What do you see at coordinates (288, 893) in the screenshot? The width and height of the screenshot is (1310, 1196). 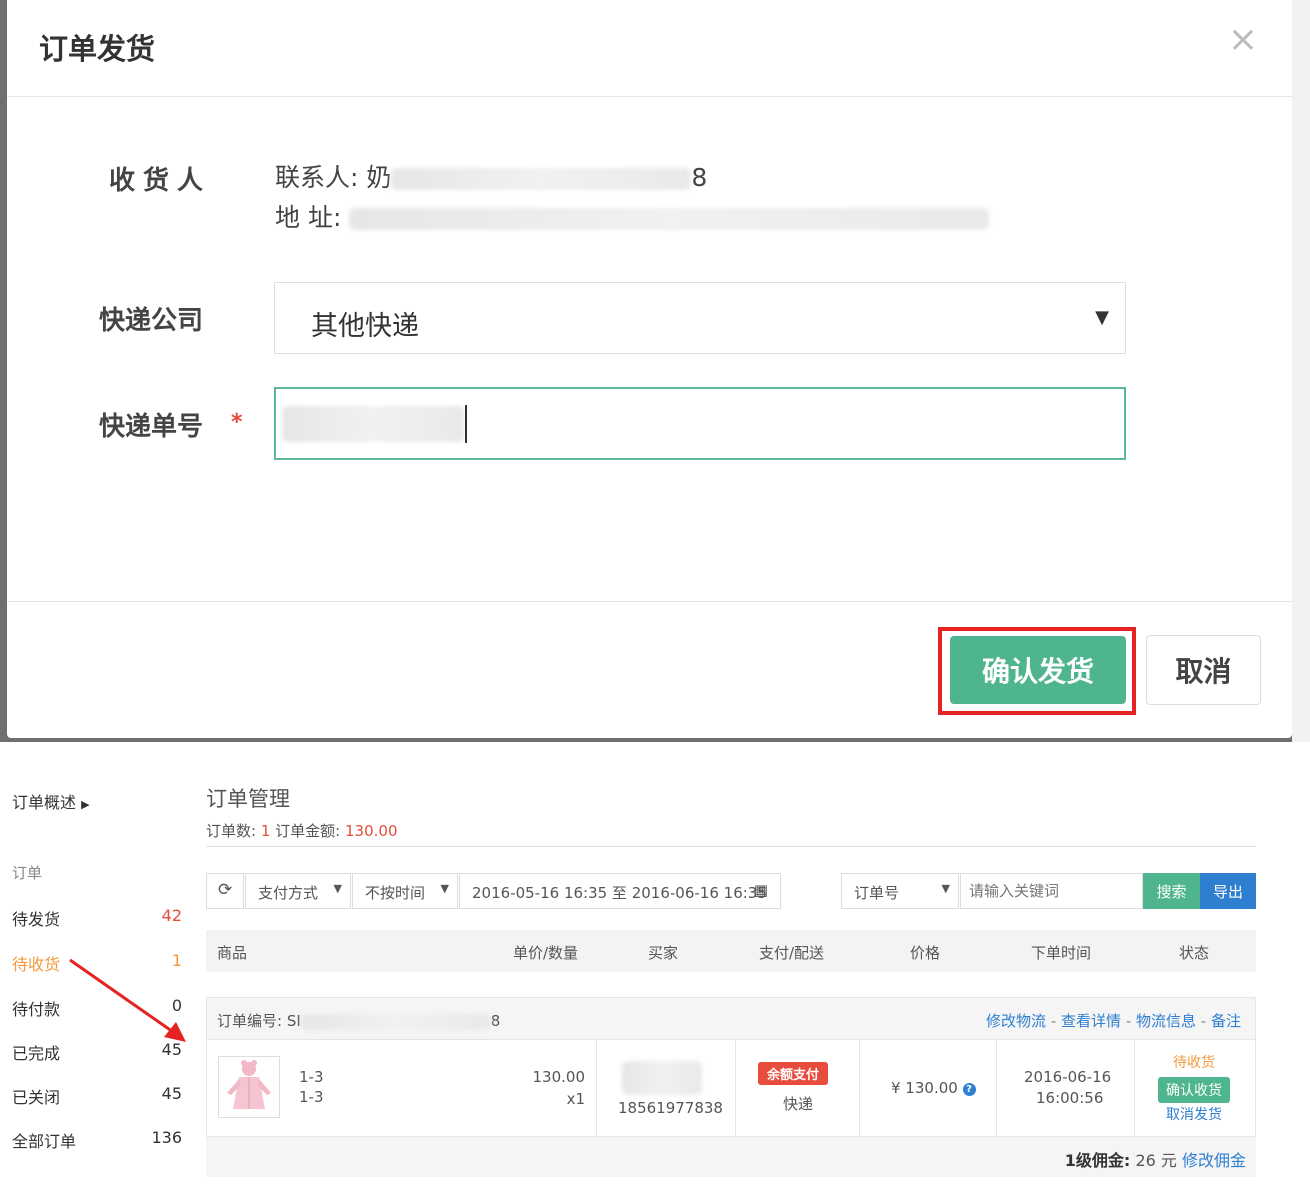 I see `payment-method-value: 支付方式` at bounding box center [288, 893].